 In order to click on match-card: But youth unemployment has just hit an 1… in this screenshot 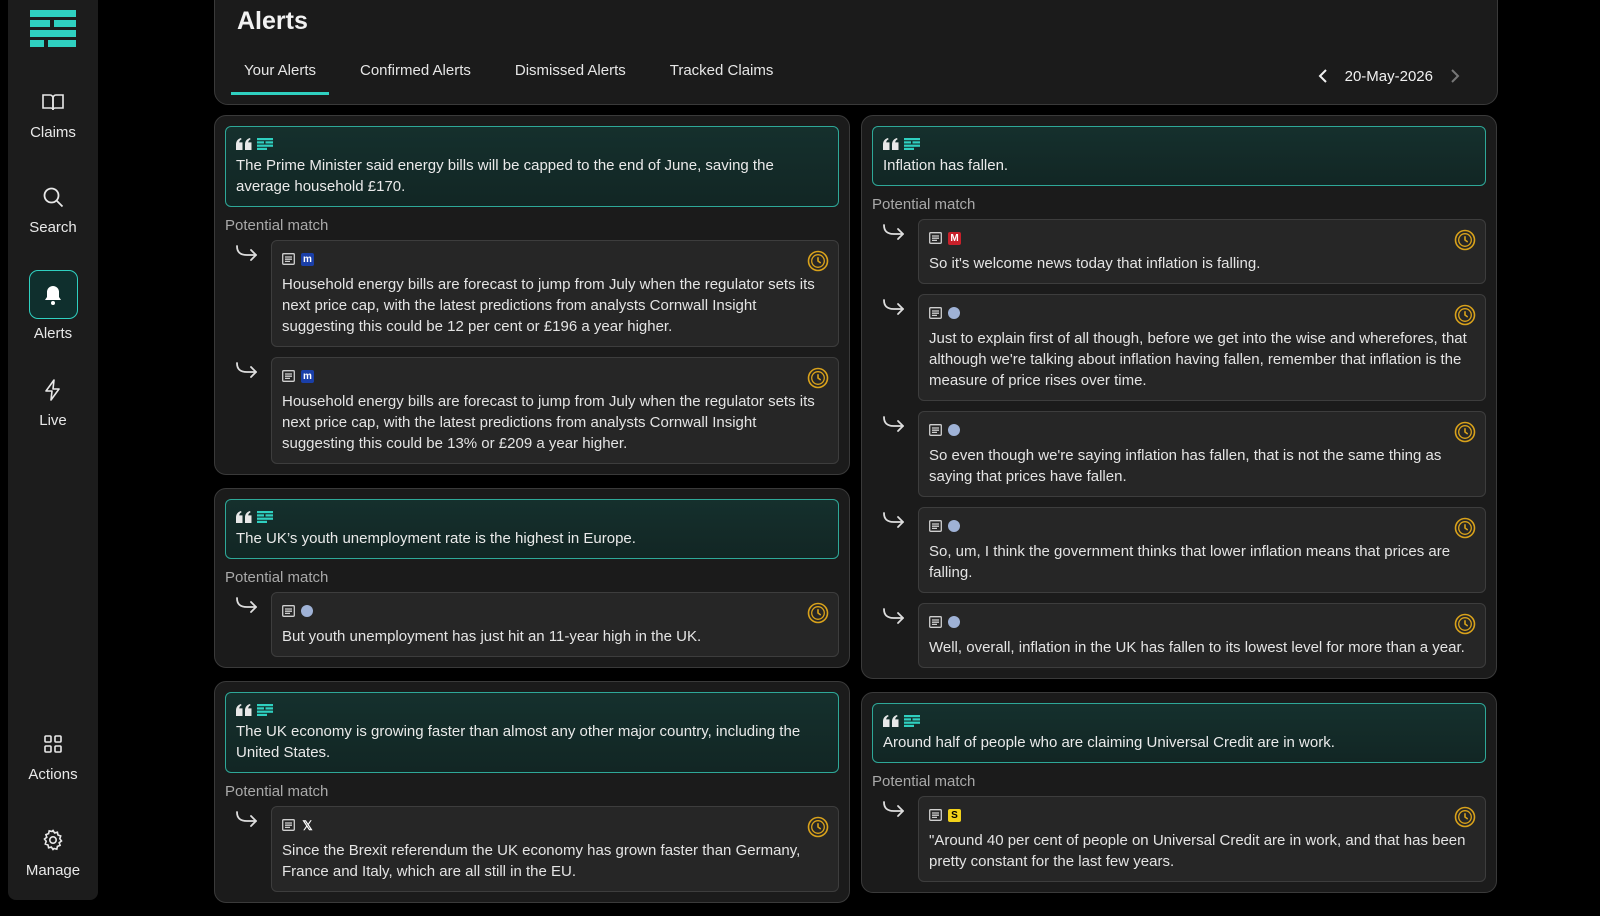, I will do `click(555, 624)`.